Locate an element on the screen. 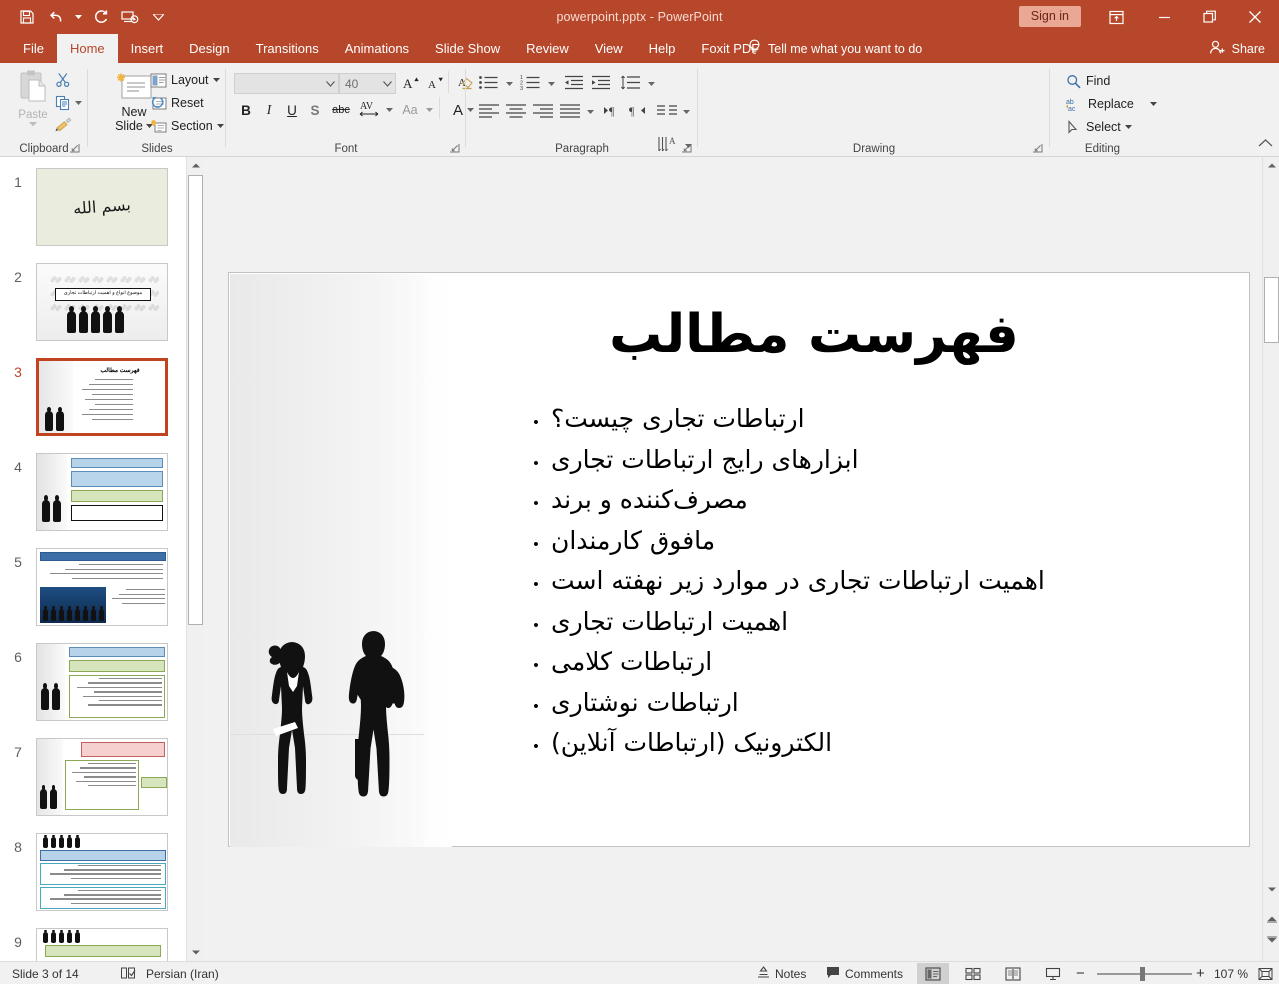  bullets-dropdown-icon is located at coordinates (509, 84).